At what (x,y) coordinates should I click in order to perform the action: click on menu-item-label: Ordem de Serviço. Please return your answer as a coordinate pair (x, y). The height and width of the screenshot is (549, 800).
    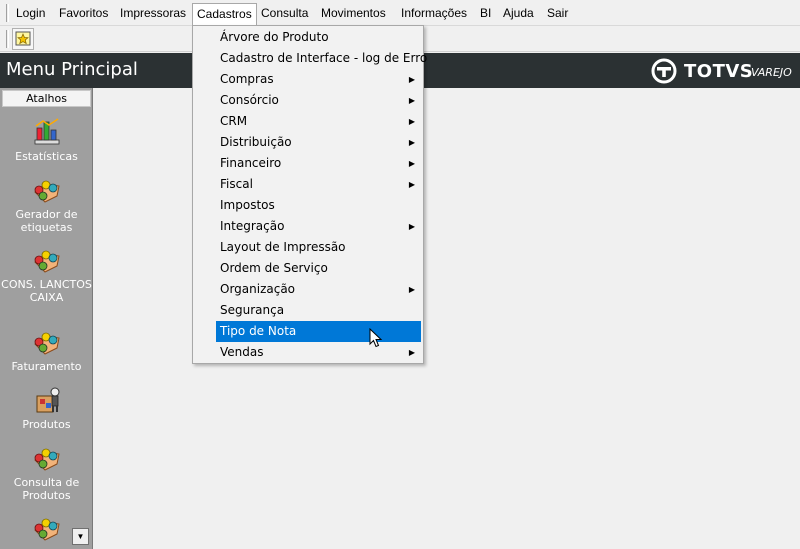
    Looking at the image, I should click on (274, 268).